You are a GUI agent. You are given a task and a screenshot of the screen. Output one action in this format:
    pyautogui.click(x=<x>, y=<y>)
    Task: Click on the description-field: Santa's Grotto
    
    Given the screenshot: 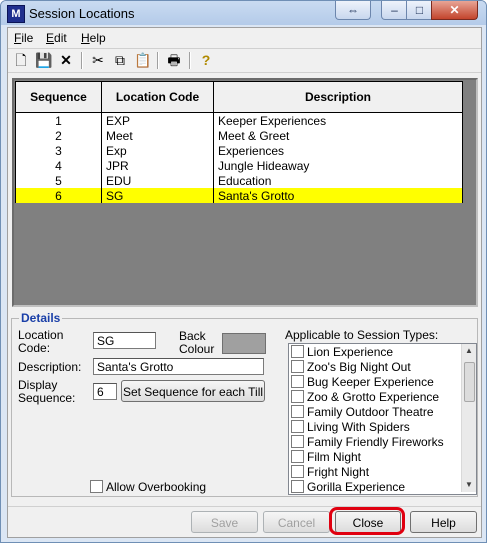 What is the action you would take?
    pyautogui.click(x=178, y=366)
    